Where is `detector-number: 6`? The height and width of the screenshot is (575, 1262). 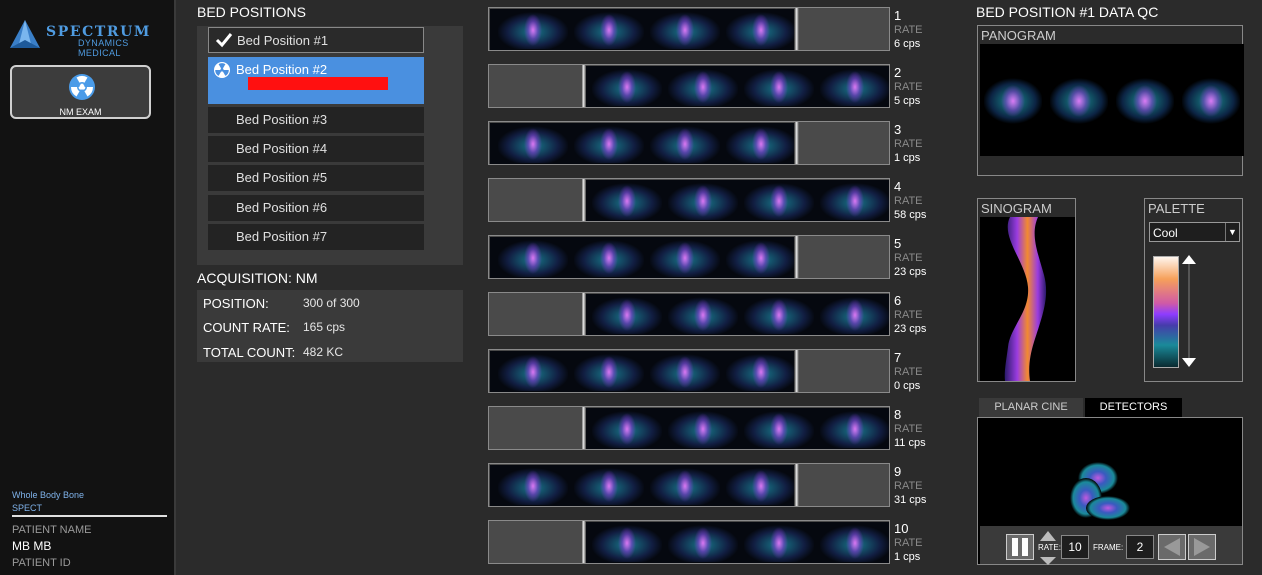 detector-number: 6 is located at coordinates (898, 300).